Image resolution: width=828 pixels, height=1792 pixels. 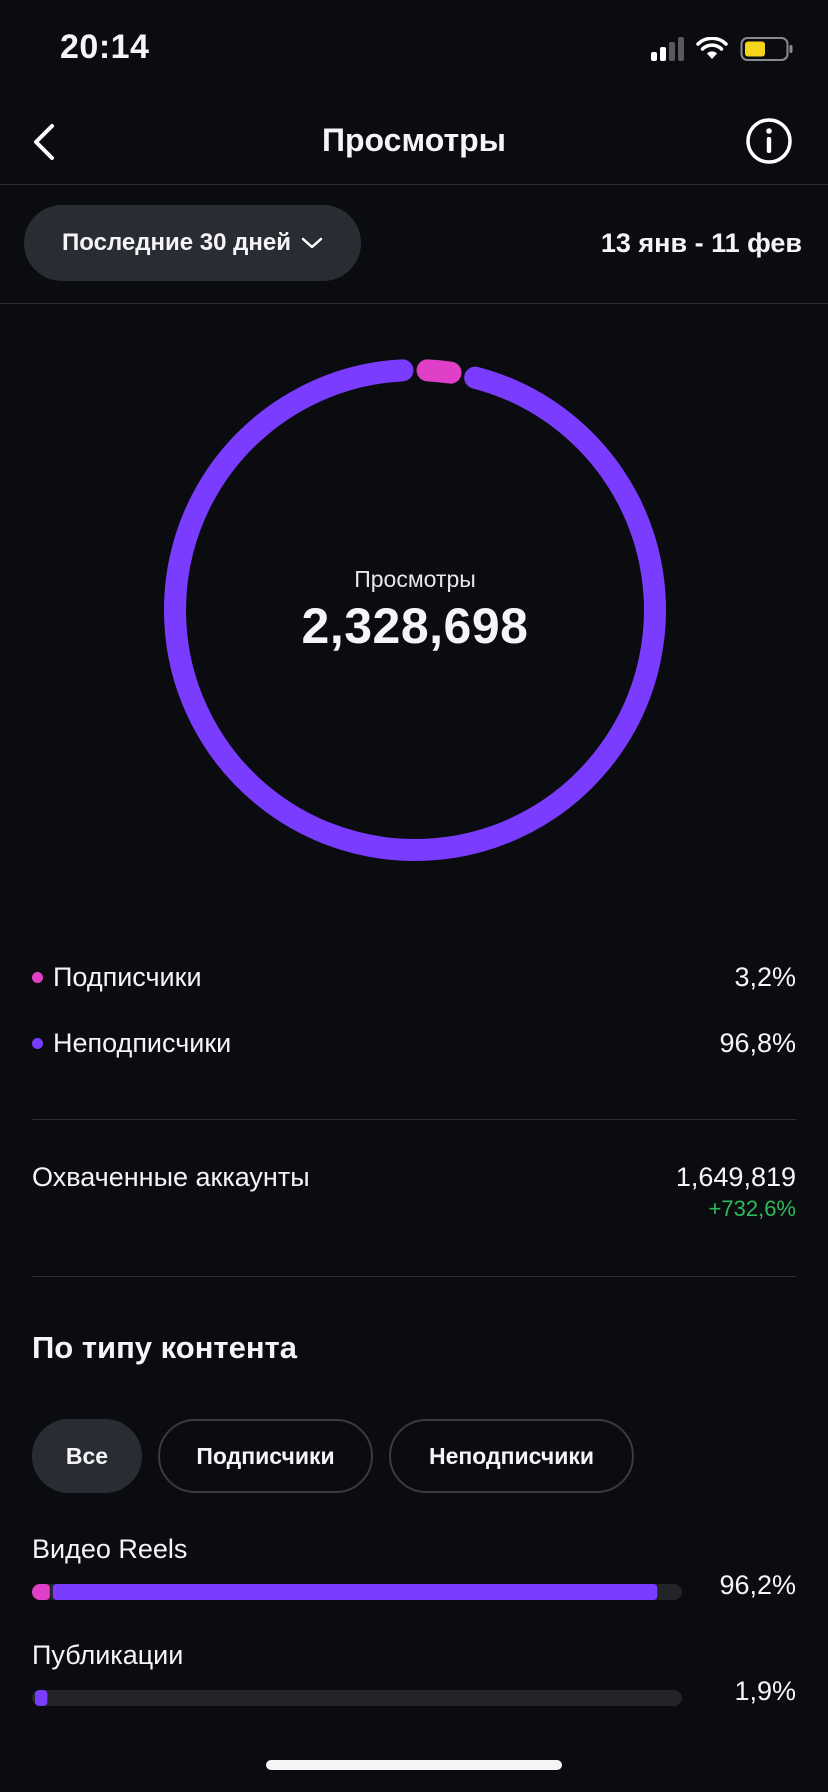 I want to click on page-title: Просмотры, so click(x=413, y=140).